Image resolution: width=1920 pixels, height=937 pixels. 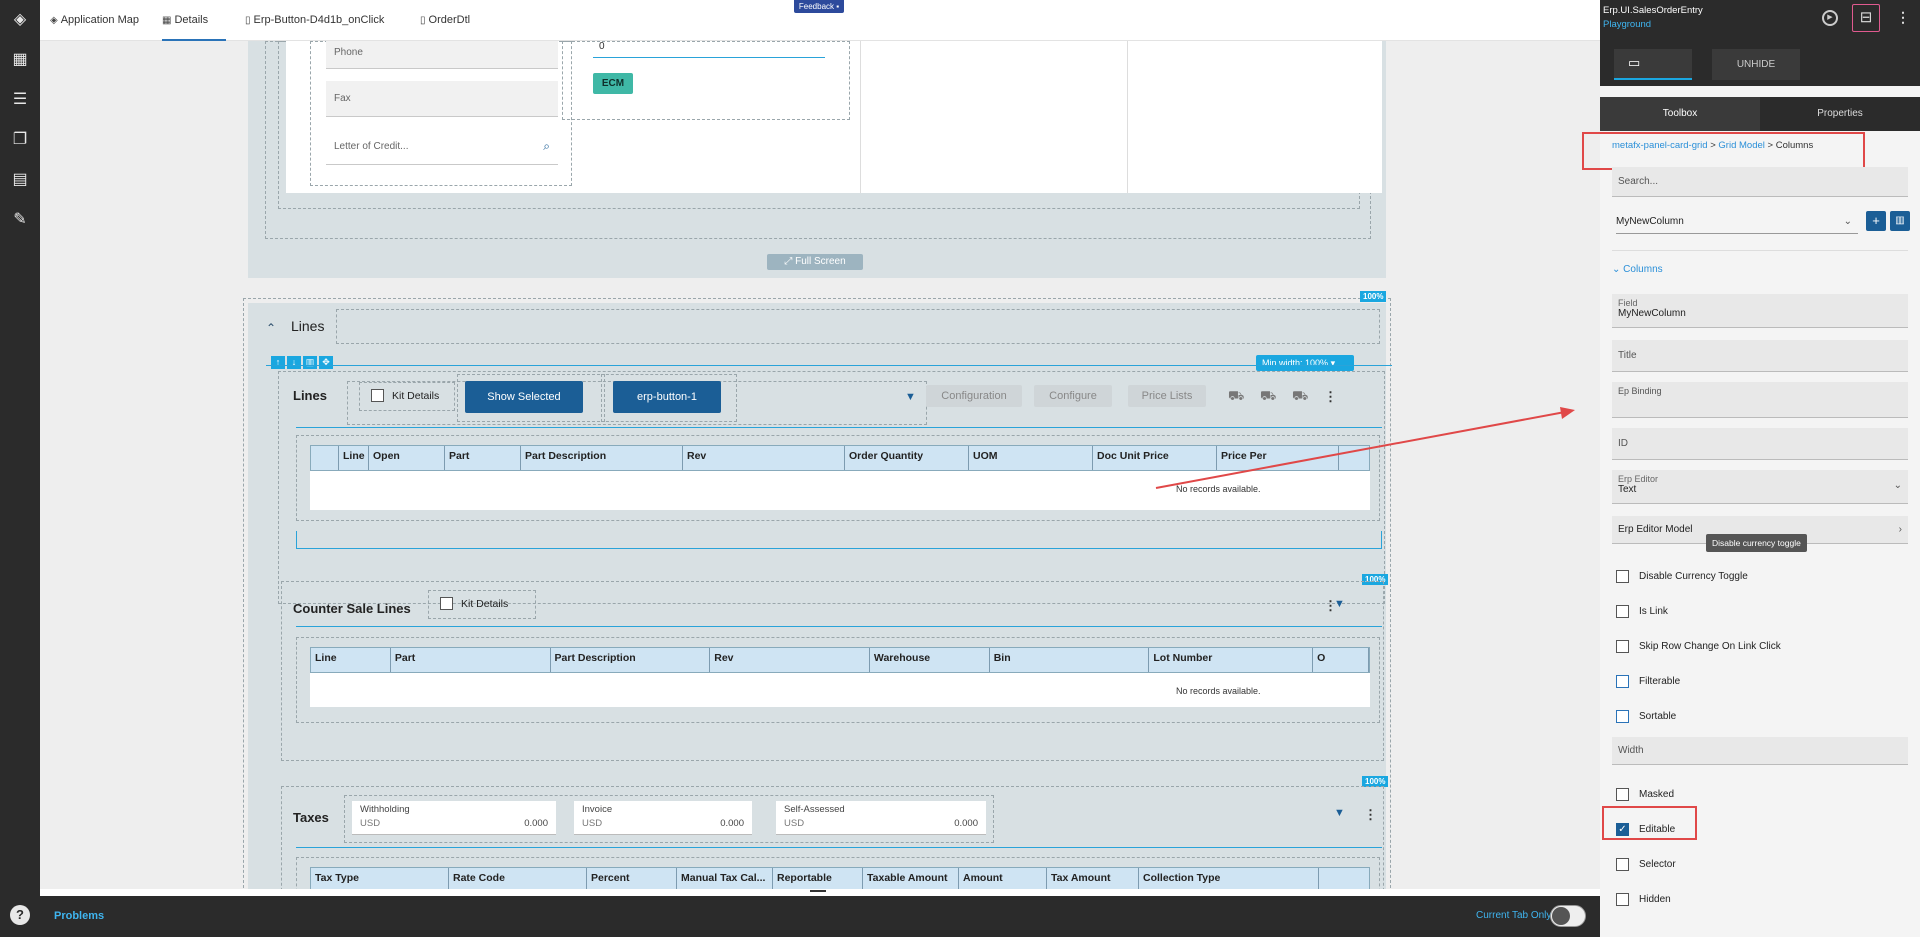 What do you see at coordinates (1680, 114) in the screenshot?
I see `tab-toolbox: Toolbox` at bounding box center [1680, 114].